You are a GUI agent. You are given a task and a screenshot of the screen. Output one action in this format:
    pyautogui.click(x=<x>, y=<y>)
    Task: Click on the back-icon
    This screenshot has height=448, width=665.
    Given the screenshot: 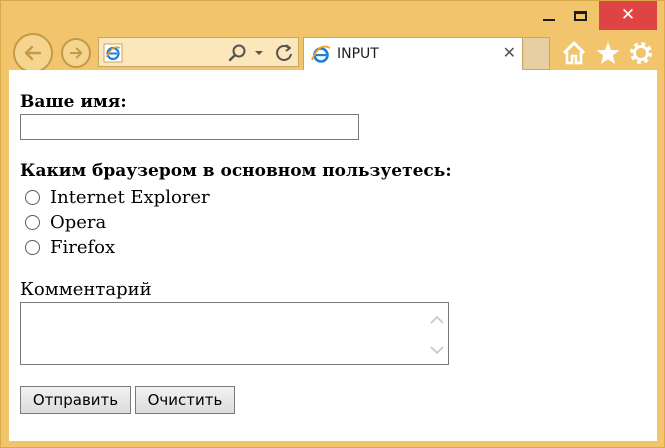 What is the action you would take?
    pyautogui.click(x=33, y=53)
    